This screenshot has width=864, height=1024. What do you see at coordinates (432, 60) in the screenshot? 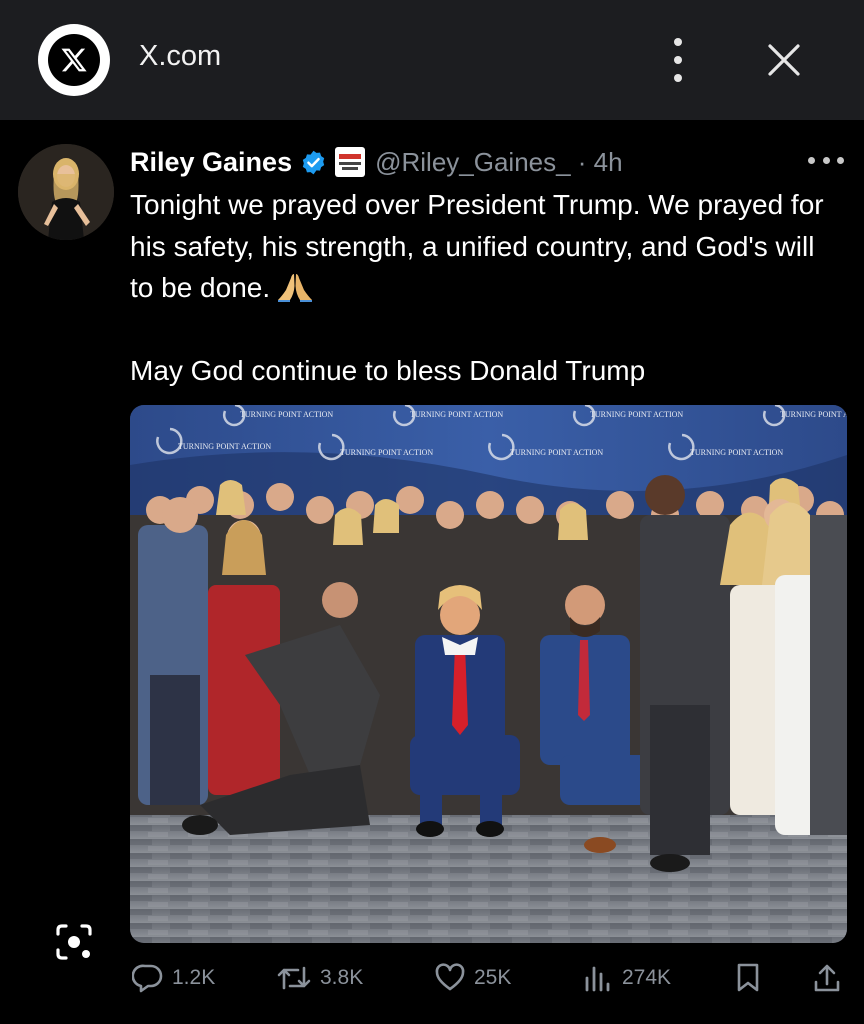
I see `app-bar: X.com` at bounding box center [432, 60].